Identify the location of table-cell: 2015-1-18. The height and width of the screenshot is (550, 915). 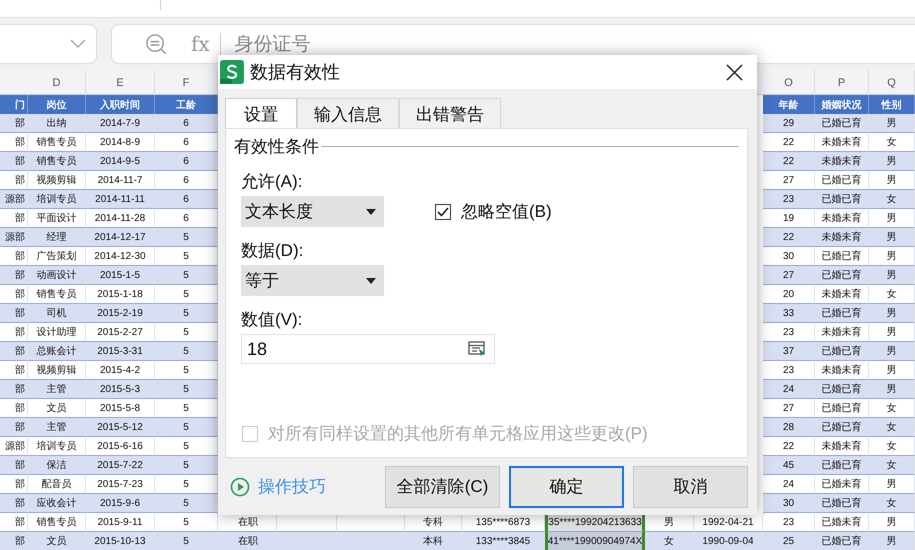
(120, 294).